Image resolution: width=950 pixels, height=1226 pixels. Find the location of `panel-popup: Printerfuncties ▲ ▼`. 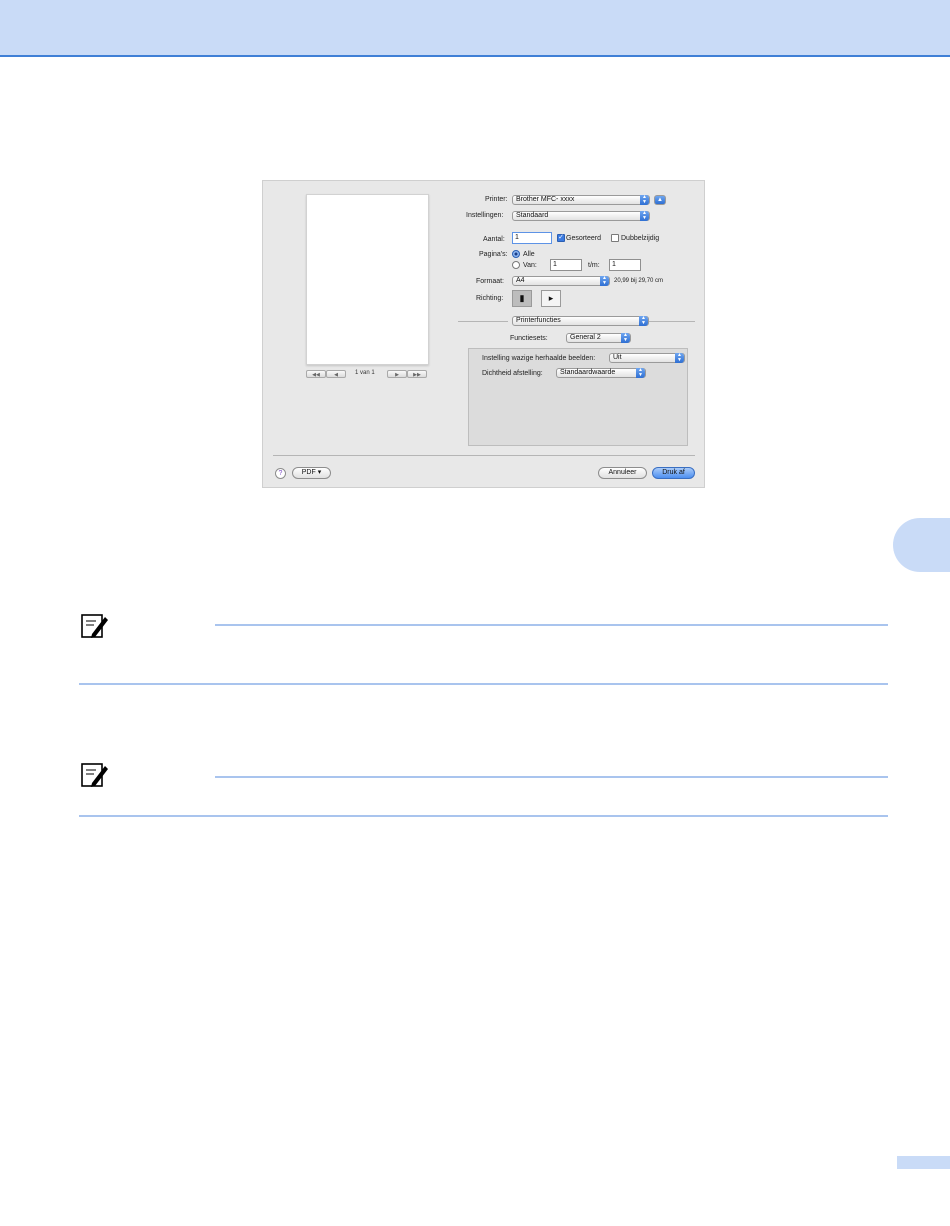

panel-popup: Printerfuncties ▲ ▼ is located at coordinates (580, 321).